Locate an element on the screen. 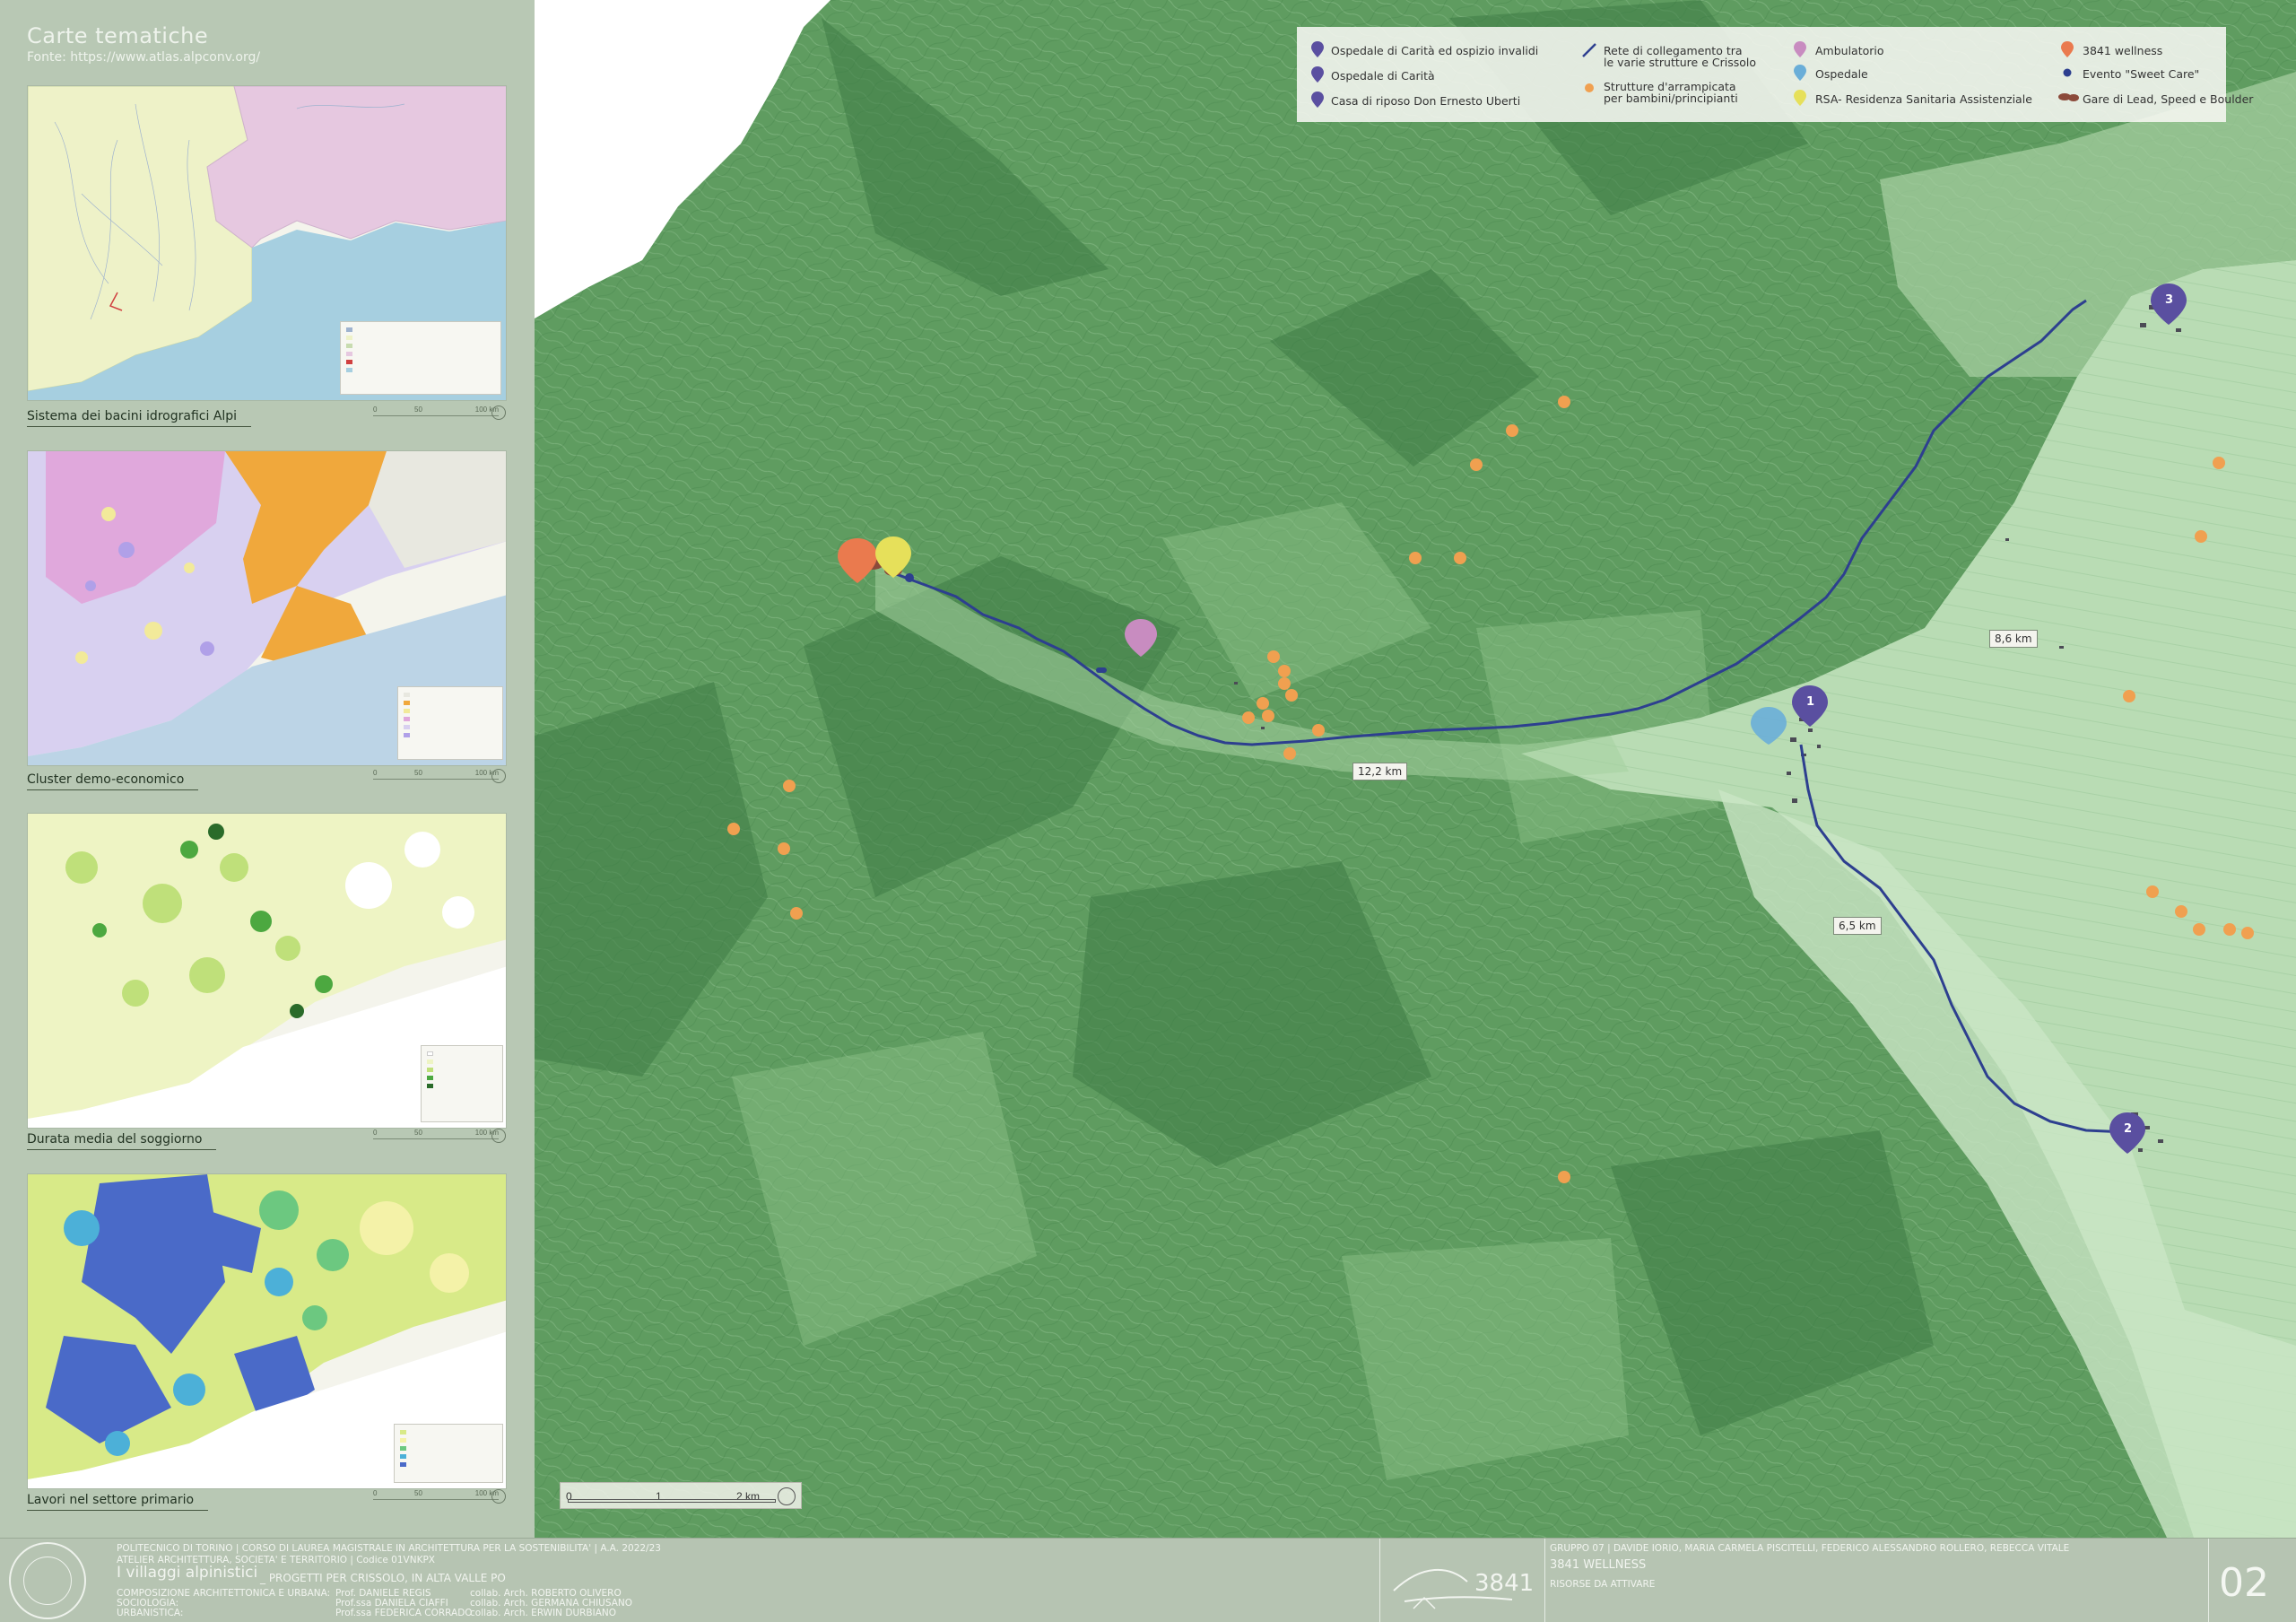  map-scale-bar: 0 1 2 km is located at coordinates (681, 1496).